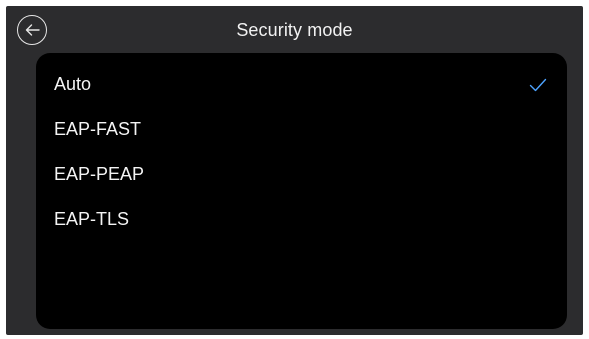 This screenshot has width=589, height=339. What do you see at coordinates (98, 129) in the screenshot?
I see `option-label: EAP-FAST` at bounding box center [98, 129].